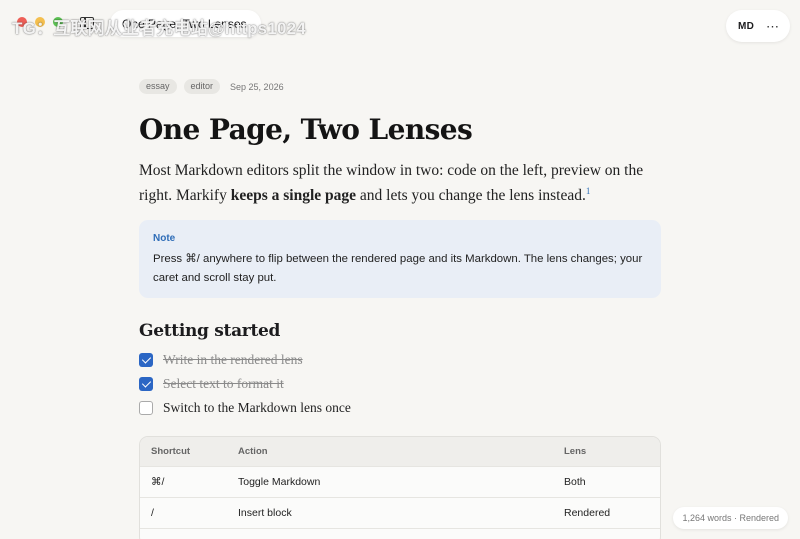 This screenshot has height=539, width=800. I want to click on sidebar-toggle-button, so click(87, 23).